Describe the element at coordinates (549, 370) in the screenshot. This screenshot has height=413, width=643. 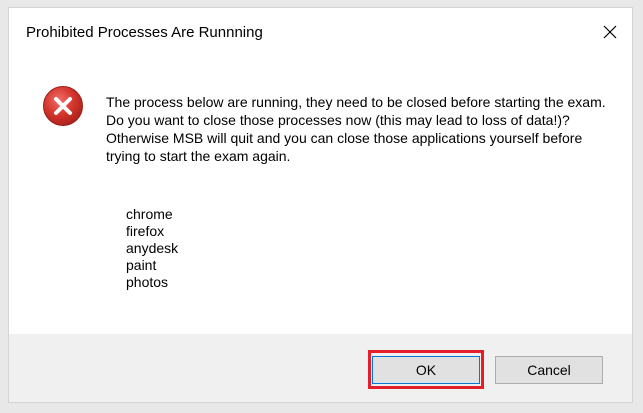
I see `cancel-button: Cancel` at that location.